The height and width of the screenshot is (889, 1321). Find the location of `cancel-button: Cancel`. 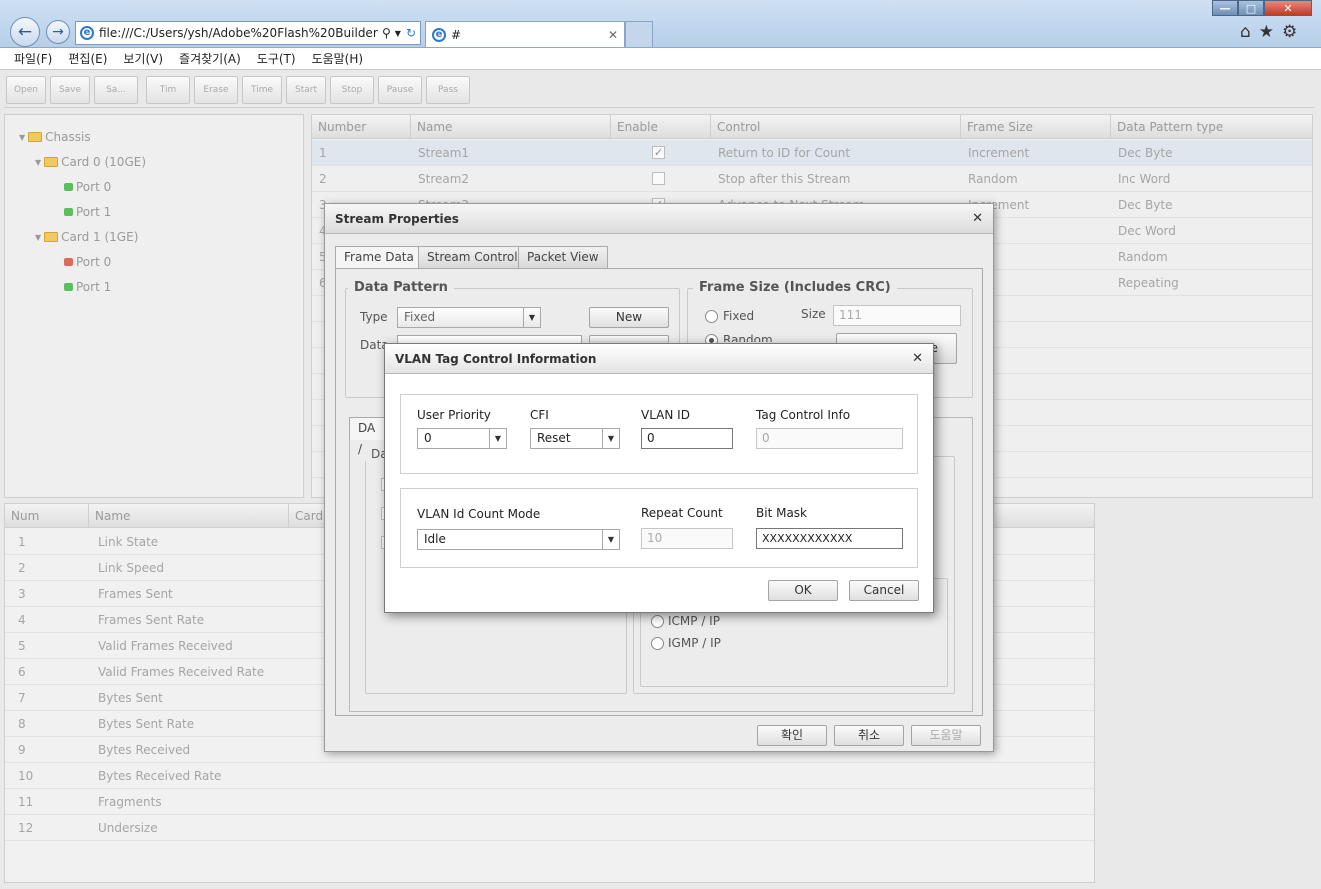

cancel-button: Cancel is located at coordinates (884, 590).